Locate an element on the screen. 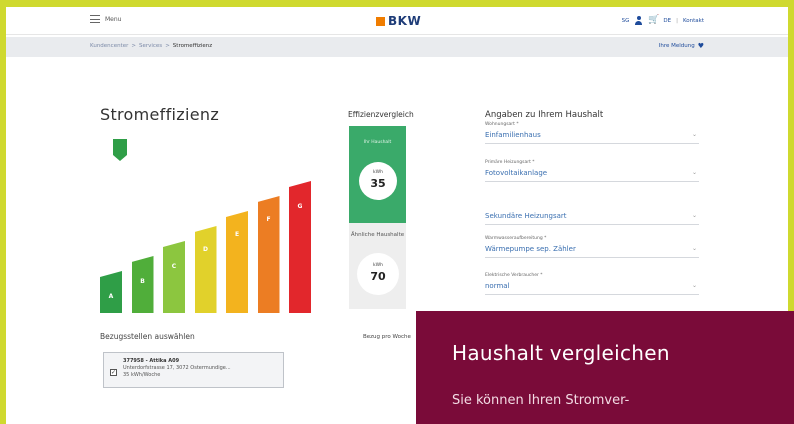 This screenshot has height=424, width=794. field-label: Warmwasseraufbereitung * is located at coordinates (516, 238).